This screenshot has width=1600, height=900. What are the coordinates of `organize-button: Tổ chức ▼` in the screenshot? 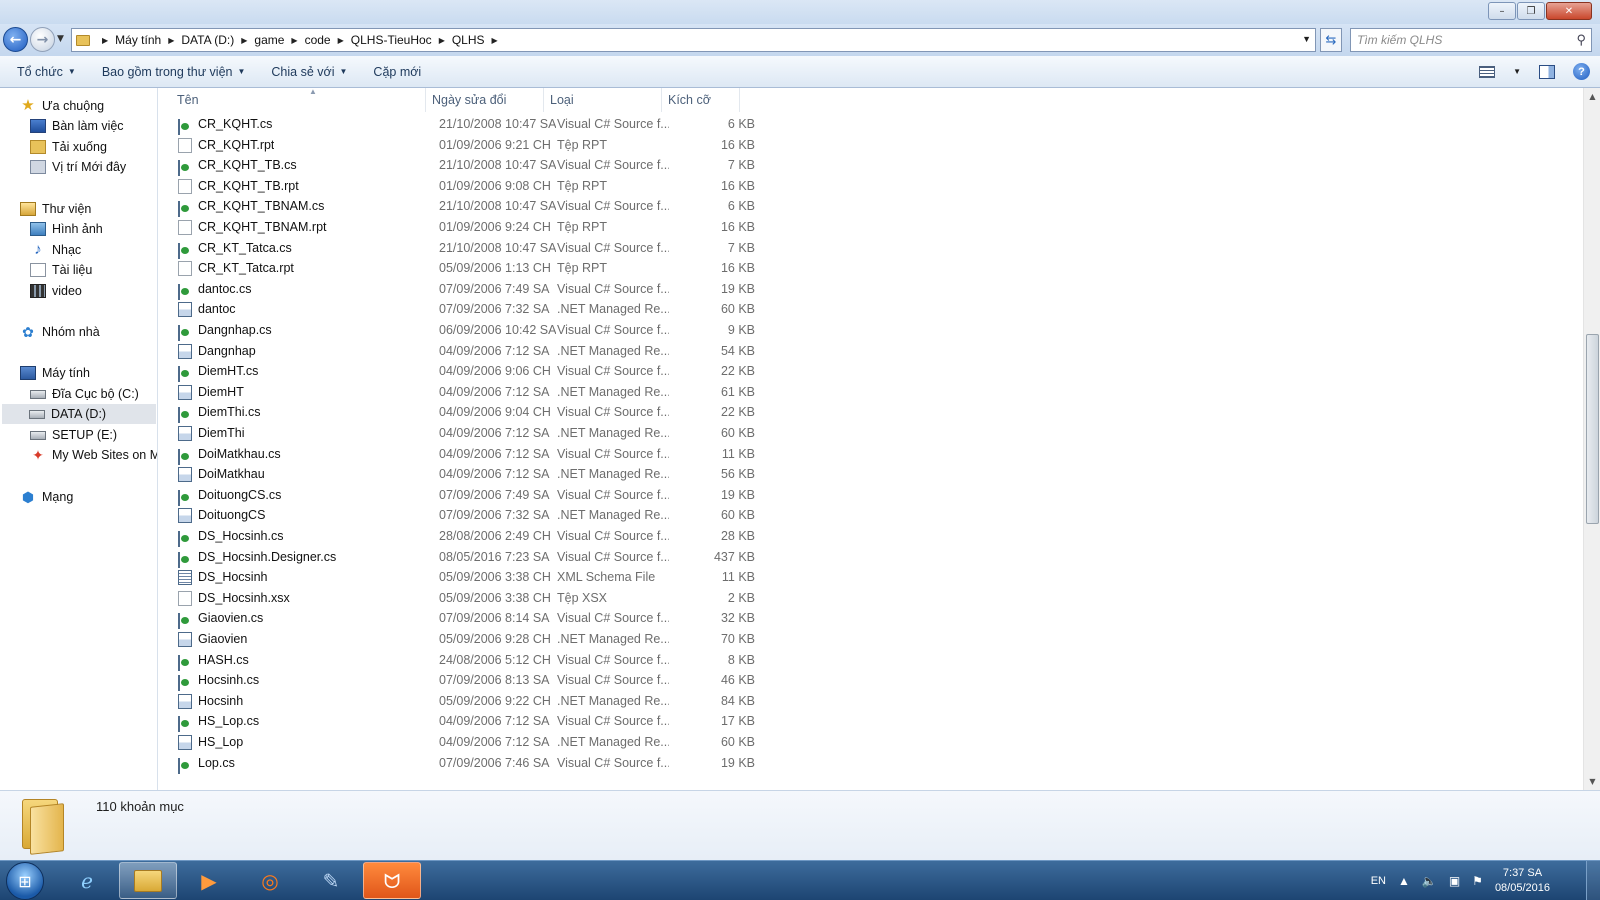 It's located at (46, 72).